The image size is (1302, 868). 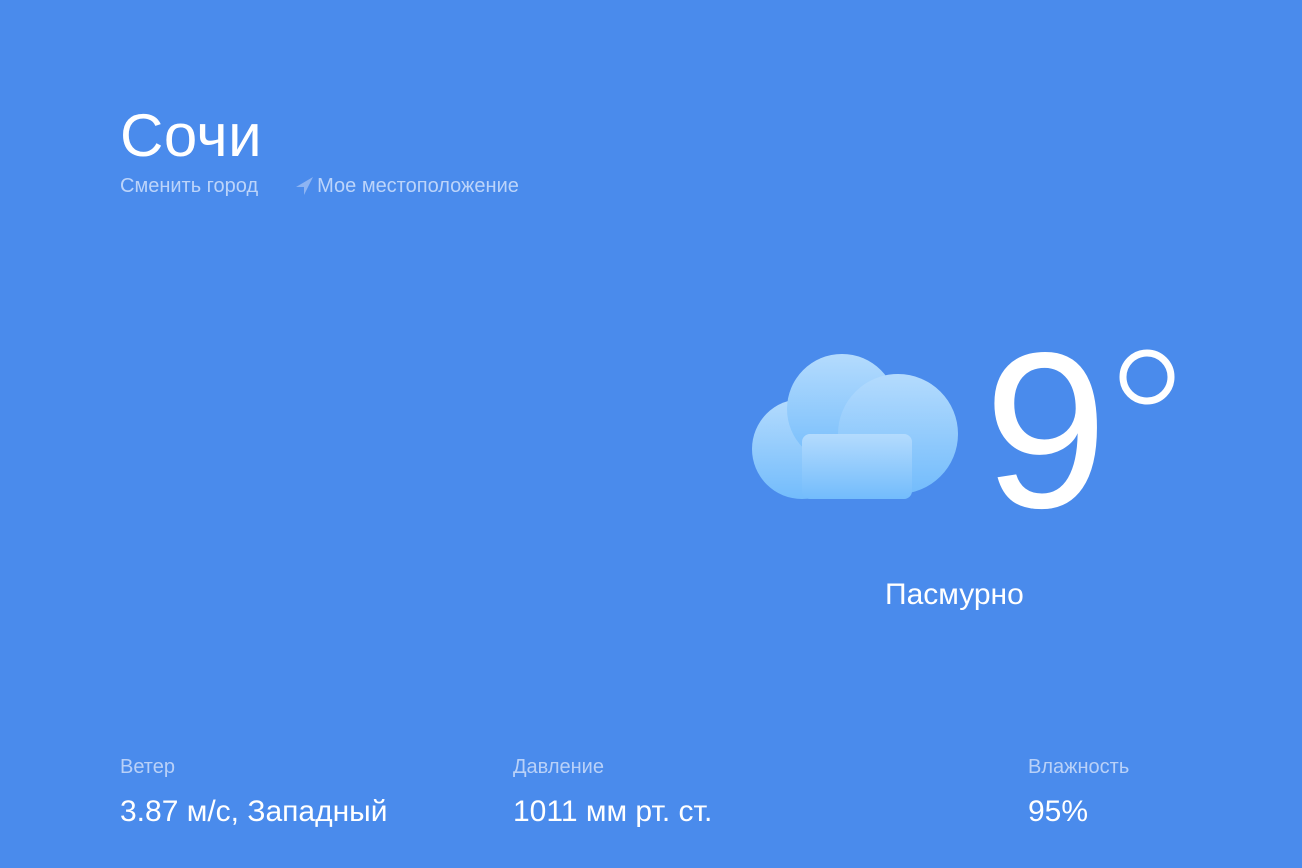 I want to click on wind-value: 3.87 м/с, Западный, so click(x=254, y=811).